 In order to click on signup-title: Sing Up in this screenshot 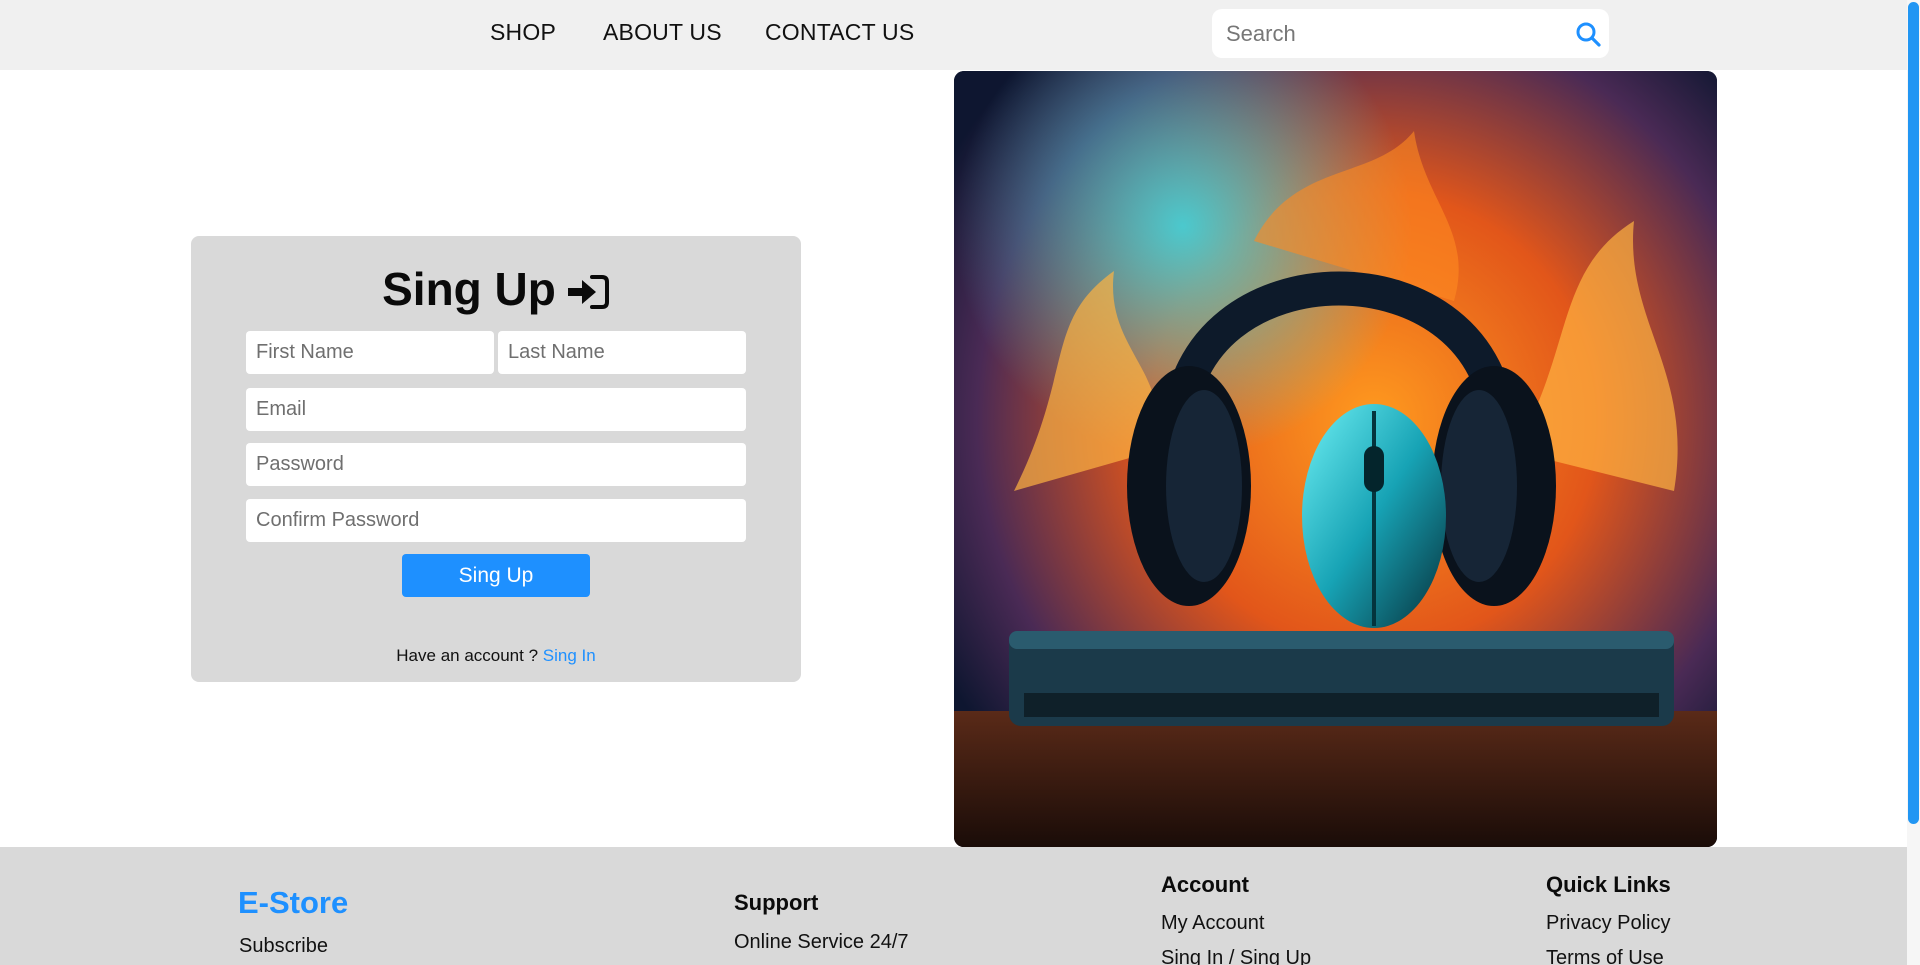, I will do `click(496, 287)`.